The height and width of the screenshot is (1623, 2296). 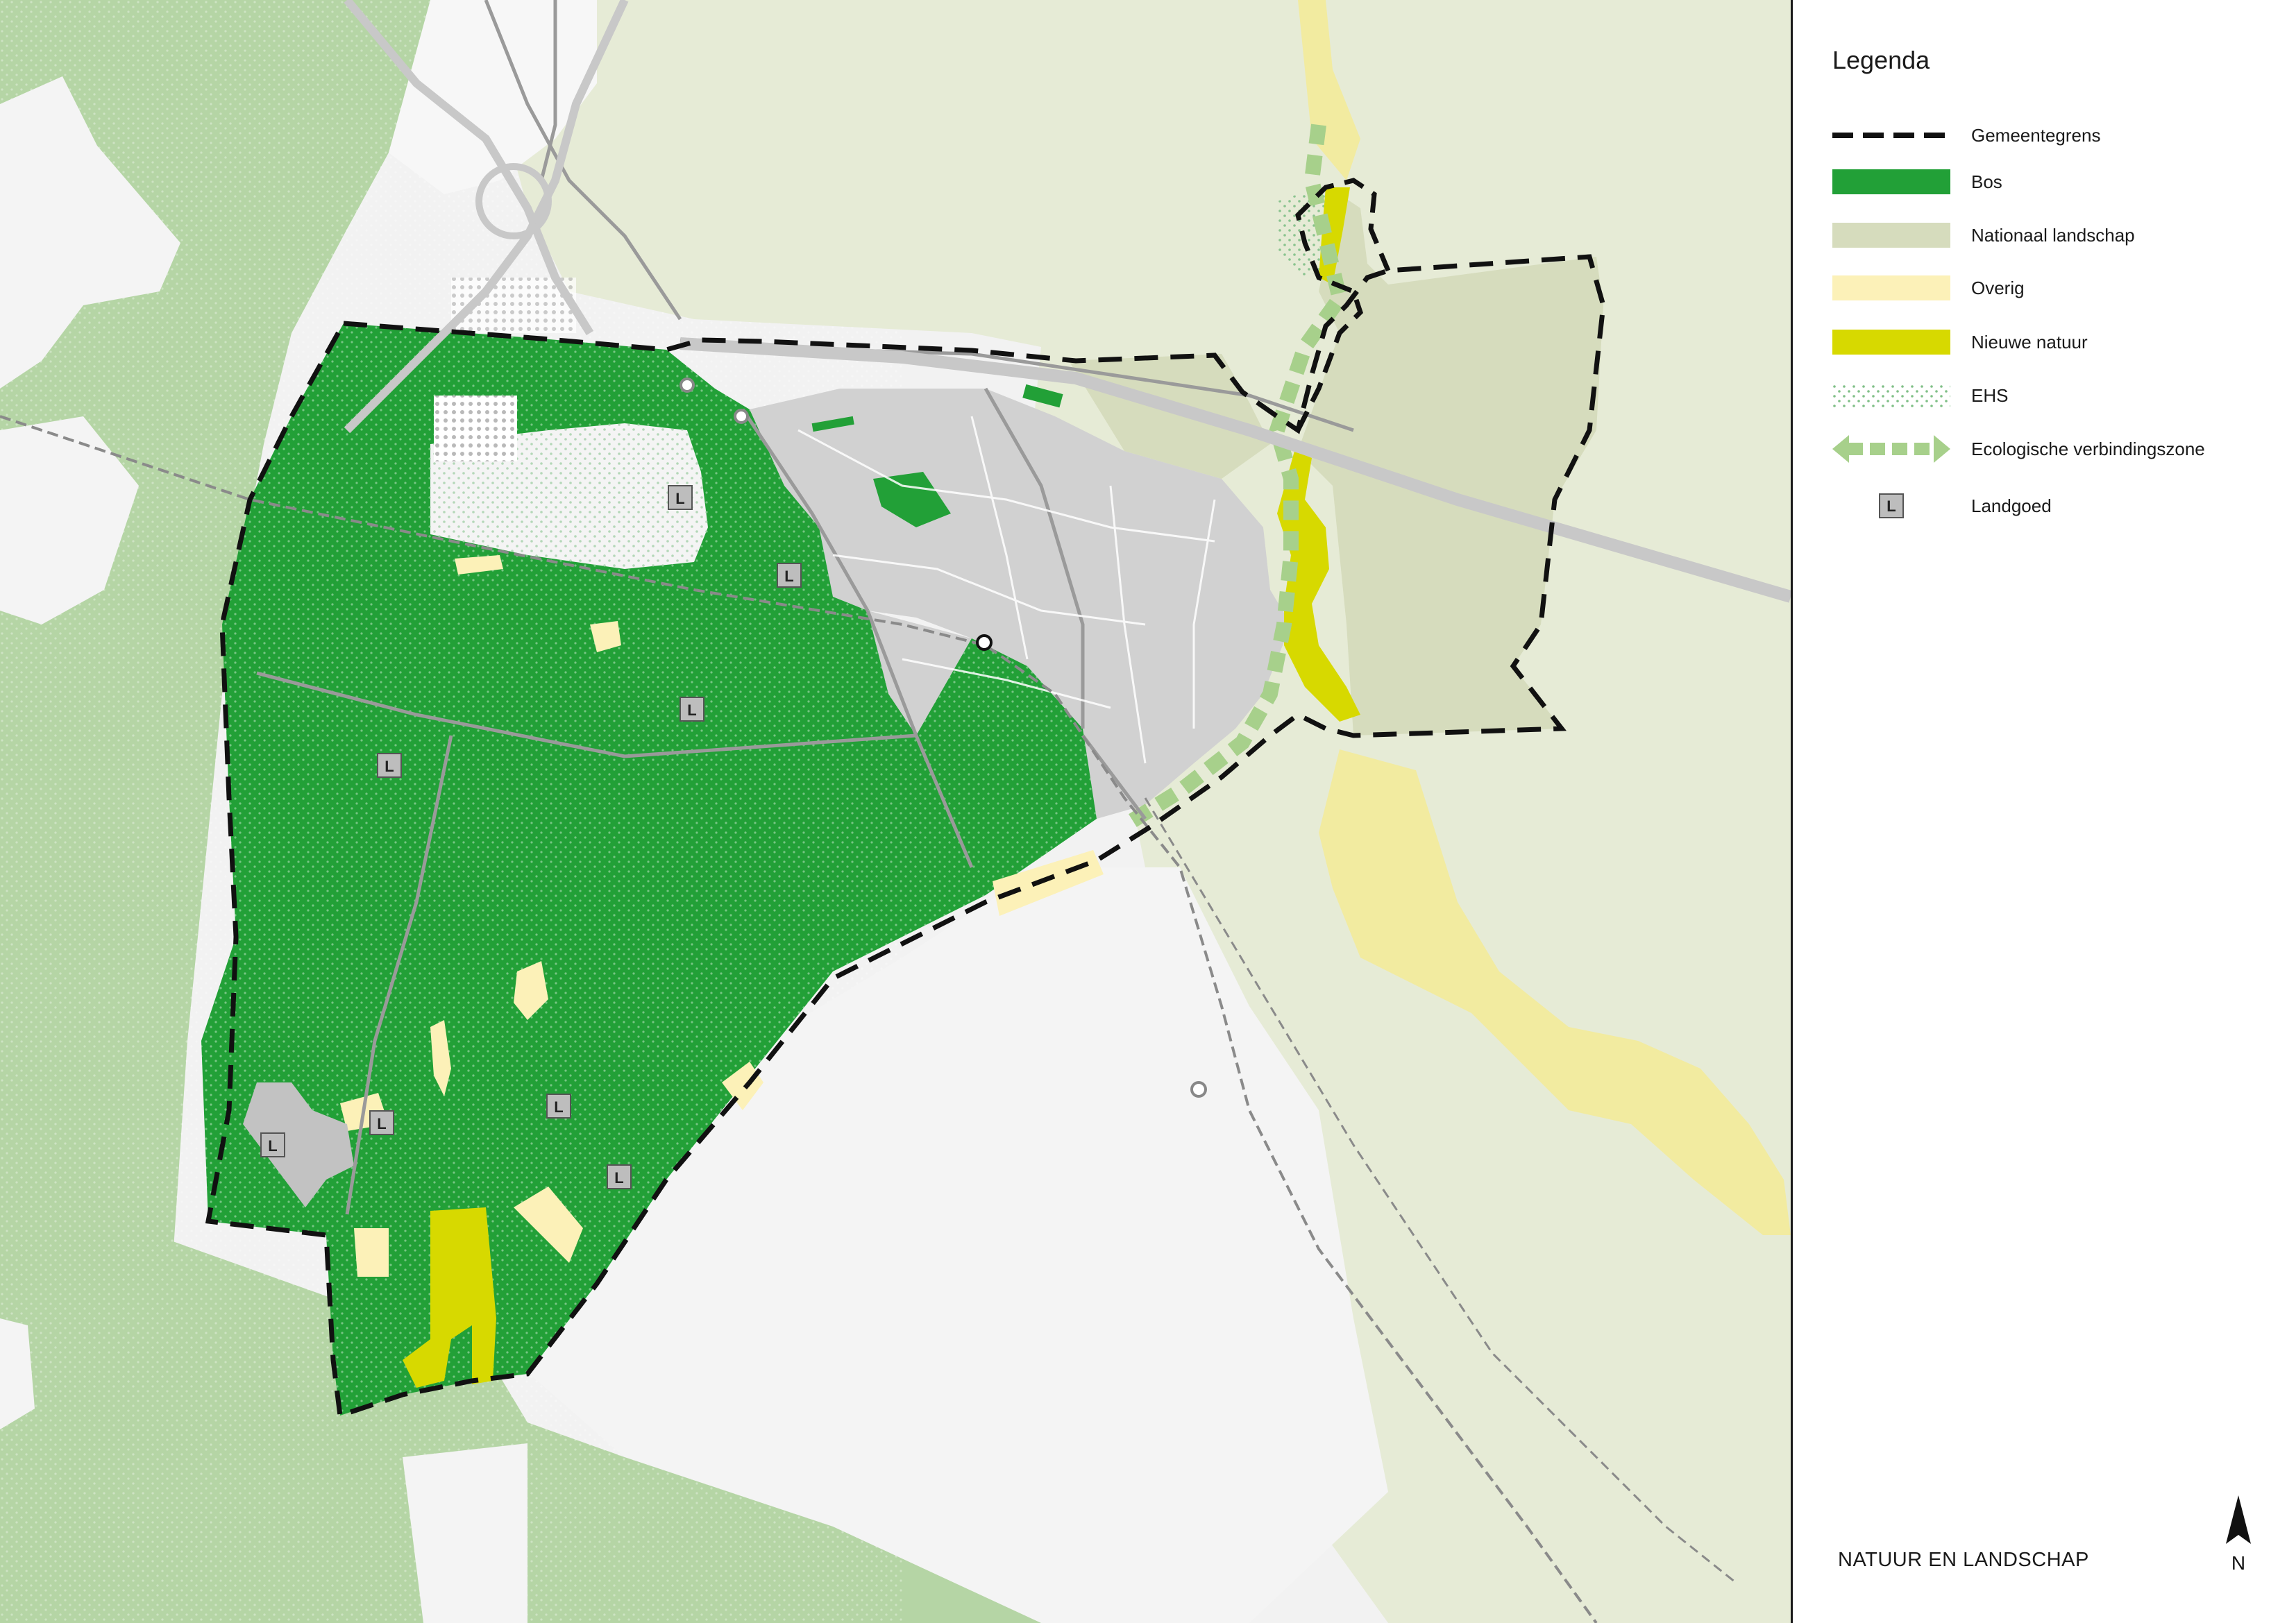 I want to click on legend-label: EHS, so click(x=1990, y=395).